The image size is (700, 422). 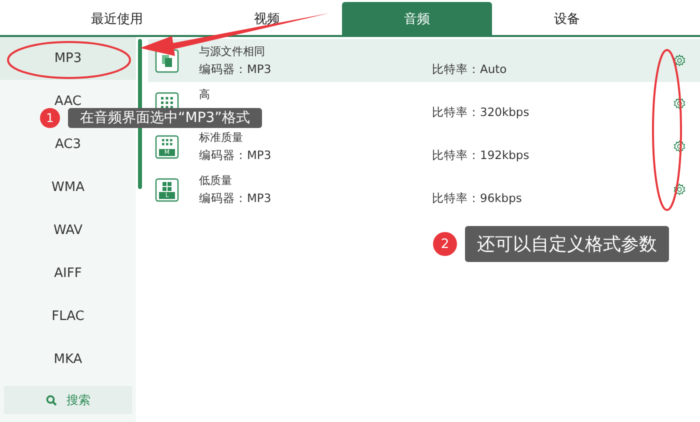 What do you see at coordinates (417, 18) in the screenshot?
I see `tab: 音频` at bounding box center [417, 18].